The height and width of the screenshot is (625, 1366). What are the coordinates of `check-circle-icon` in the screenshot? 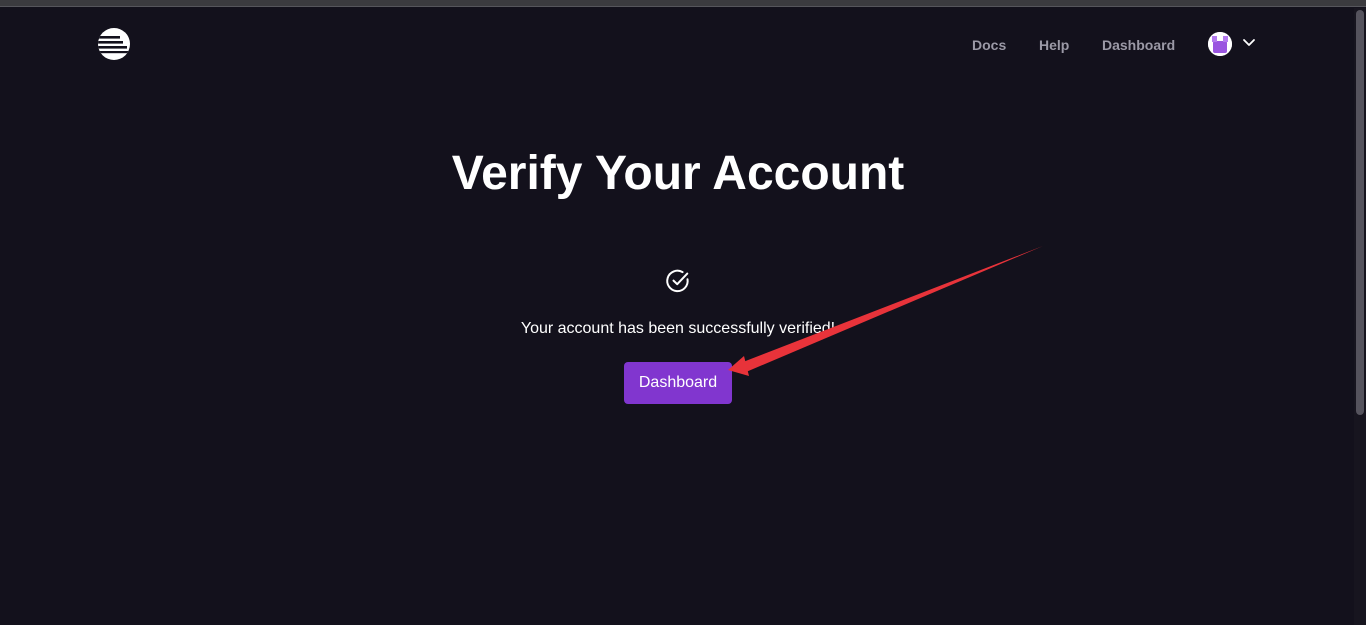 It's located at (677, 281).